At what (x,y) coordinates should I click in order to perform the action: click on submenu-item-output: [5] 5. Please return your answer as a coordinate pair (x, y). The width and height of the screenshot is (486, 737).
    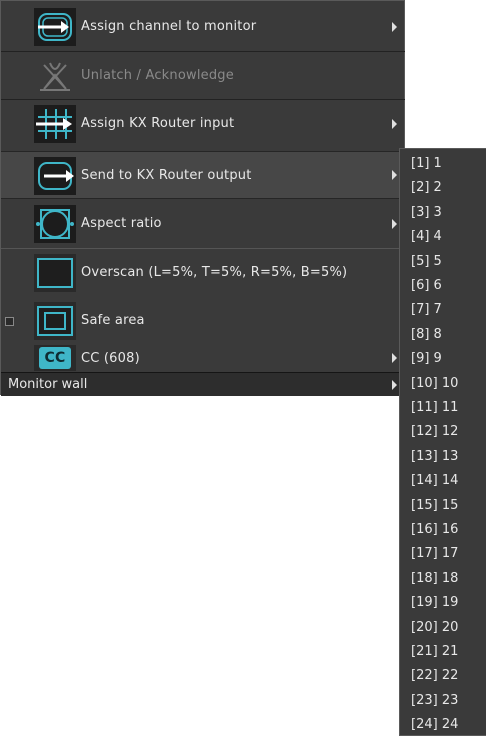
    Looking at the image, I should click on (426, 262).